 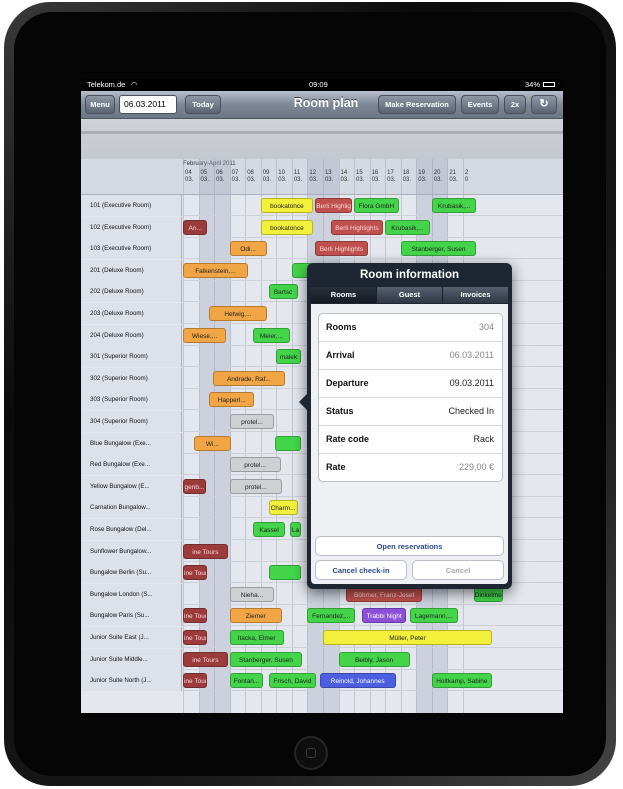 What do you see at coordinates (376, 205) in the screenshot?
I see `booking-bar: Flora GmbH` at bounding box center [376, 205].